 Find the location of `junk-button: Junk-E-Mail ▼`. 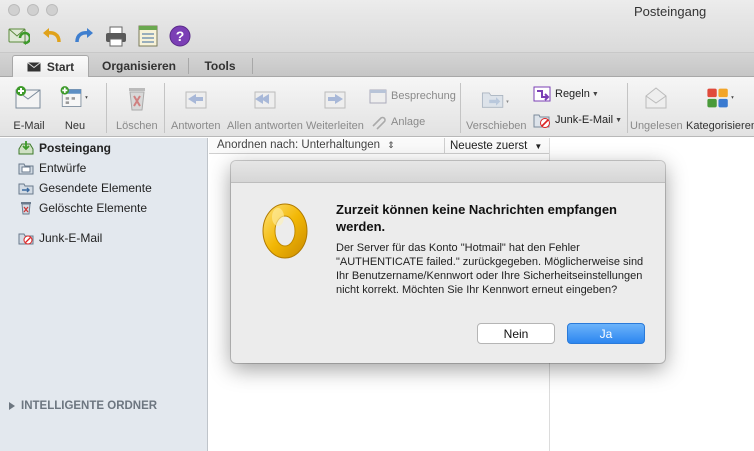

junk-button: Junk-E-Mail ▼ is located at coordinates (577, 120).